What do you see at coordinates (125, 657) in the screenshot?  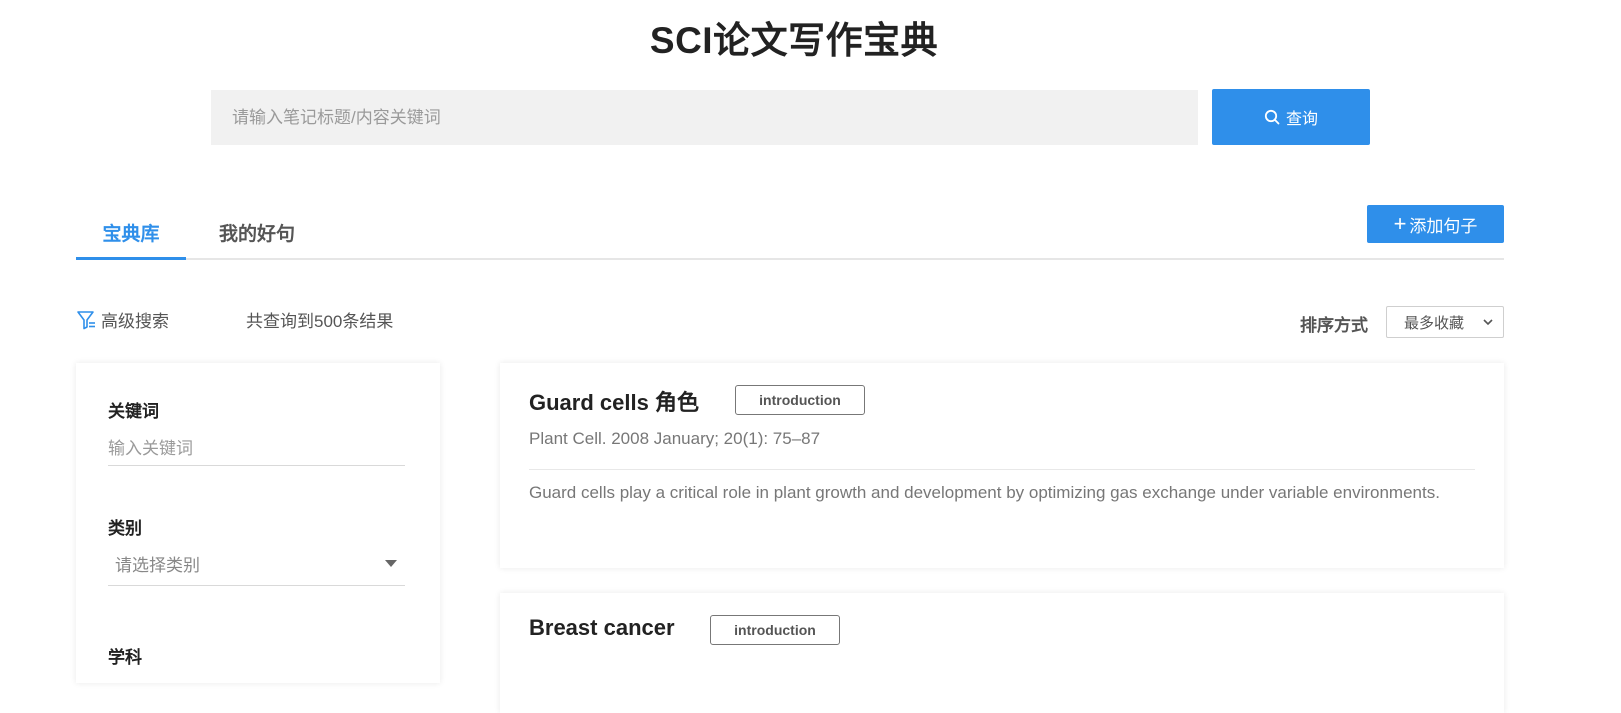 I see `subject-label: 学科` at bounding box center [125, 657].